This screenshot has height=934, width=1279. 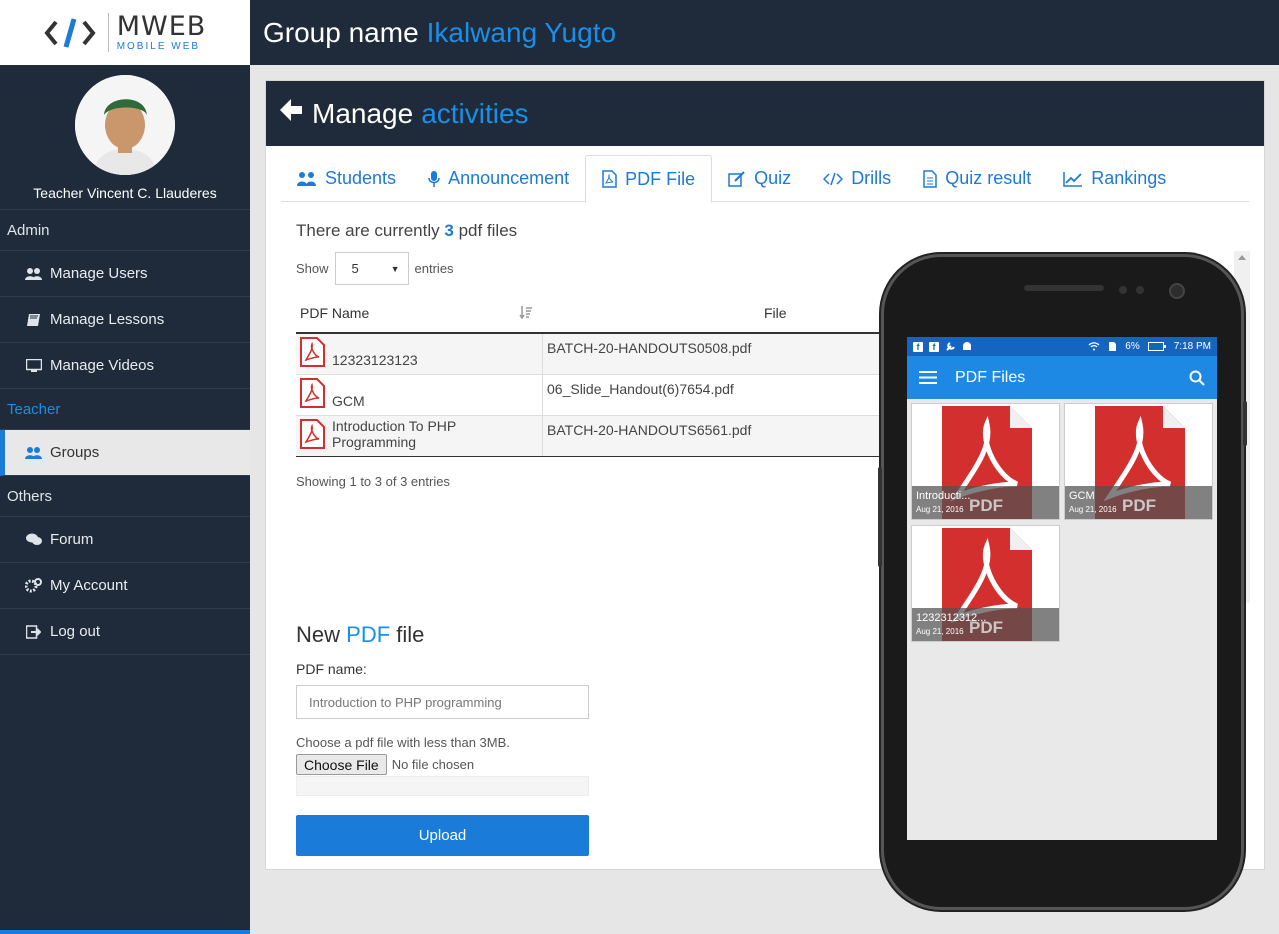 I want to click on entries-select: 5 ▼, so click(x=371, y=268).